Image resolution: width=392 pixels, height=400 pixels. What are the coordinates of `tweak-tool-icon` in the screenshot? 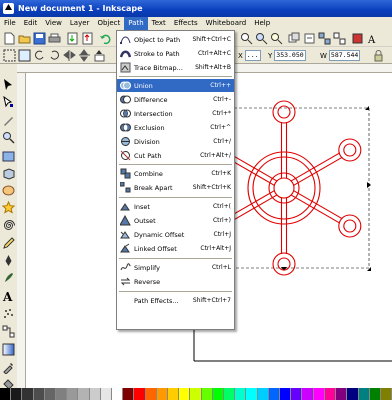 It's located at (8, 120).